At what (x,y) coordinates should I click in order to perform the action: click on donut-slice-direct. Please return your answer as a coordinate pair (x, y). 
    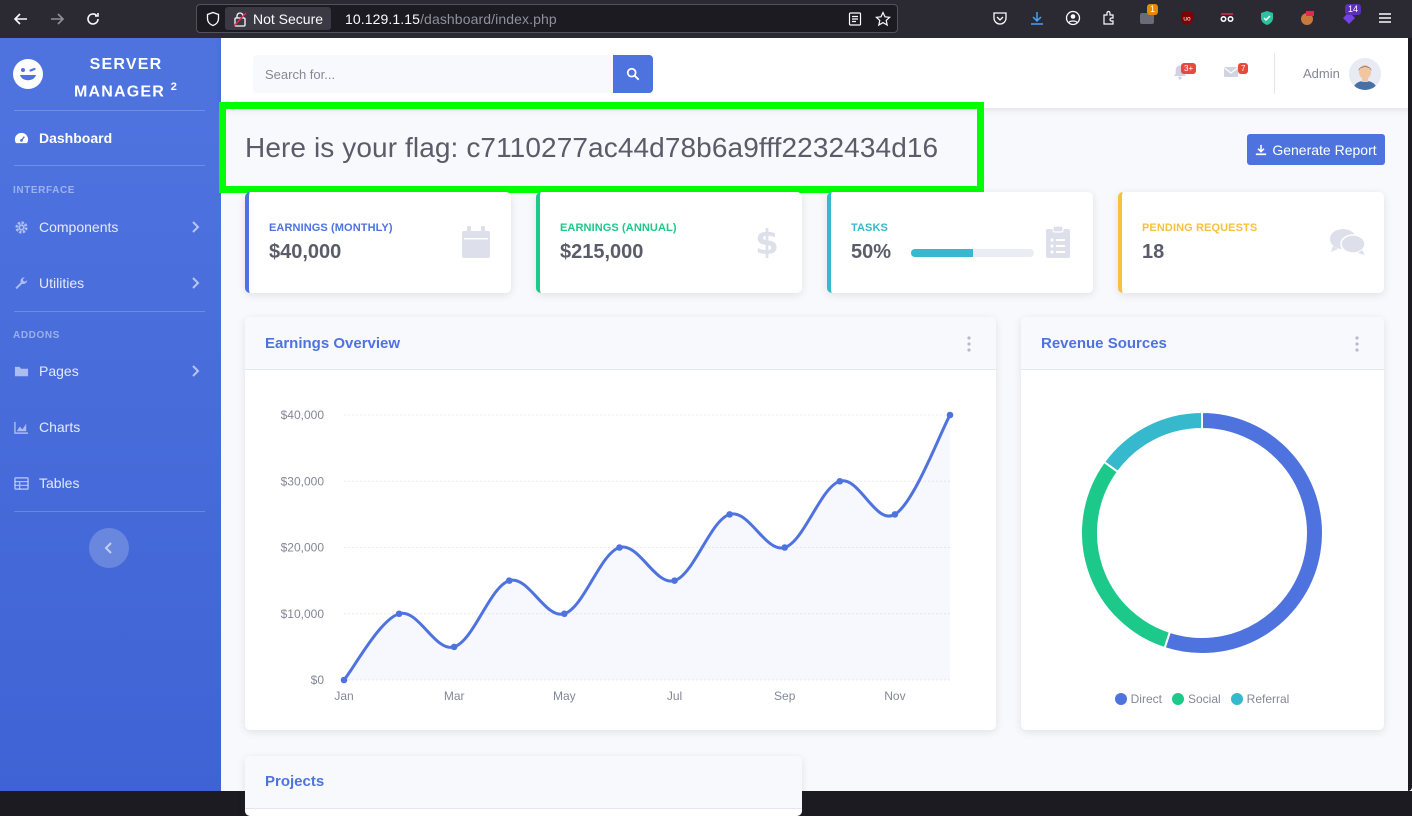
    Looking at the image, I should click on (1243, 532).